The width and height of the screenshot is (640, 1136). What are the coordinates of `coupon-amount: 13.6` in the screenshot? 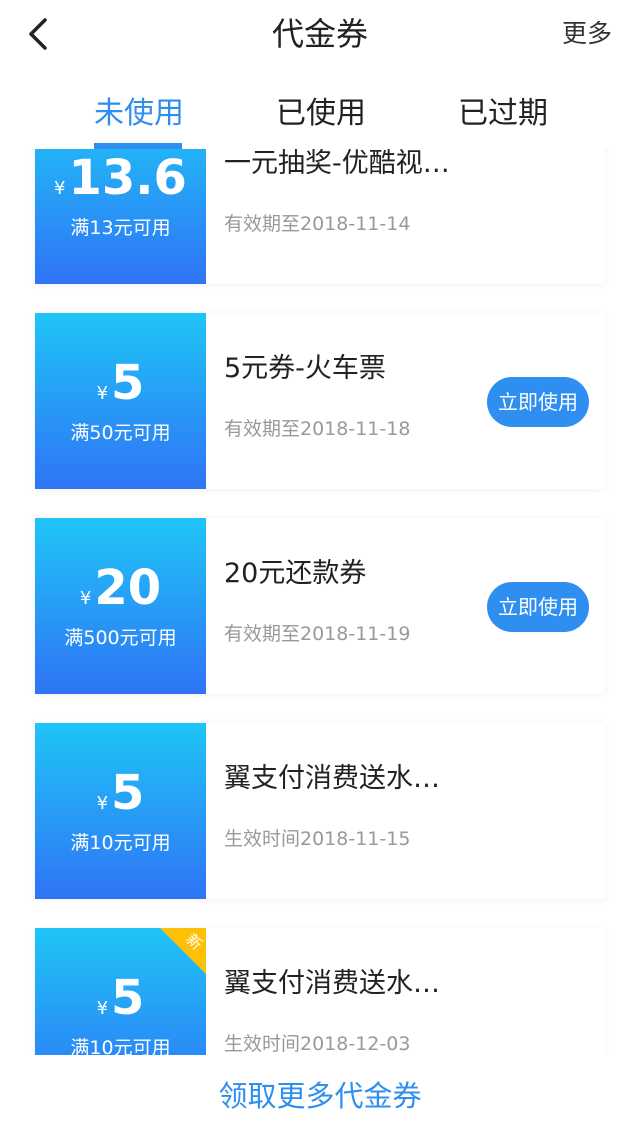 It's located at (127, 178).